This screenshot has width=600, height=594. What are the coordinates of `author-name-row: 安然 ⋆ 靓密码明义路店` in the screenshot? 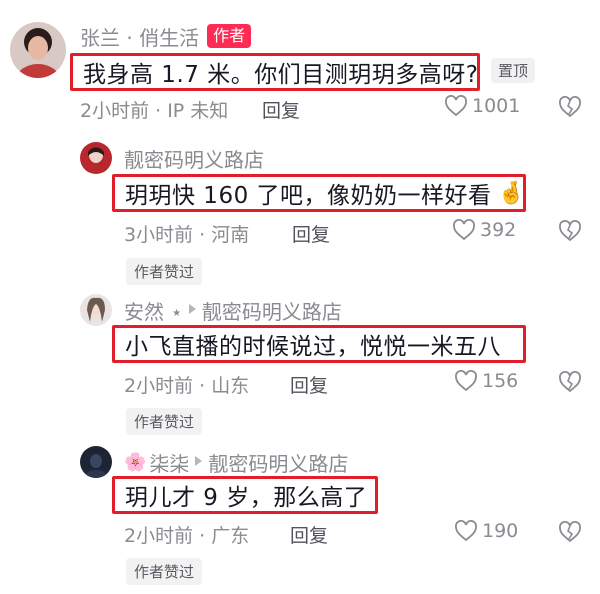 It's located at (233, 310).